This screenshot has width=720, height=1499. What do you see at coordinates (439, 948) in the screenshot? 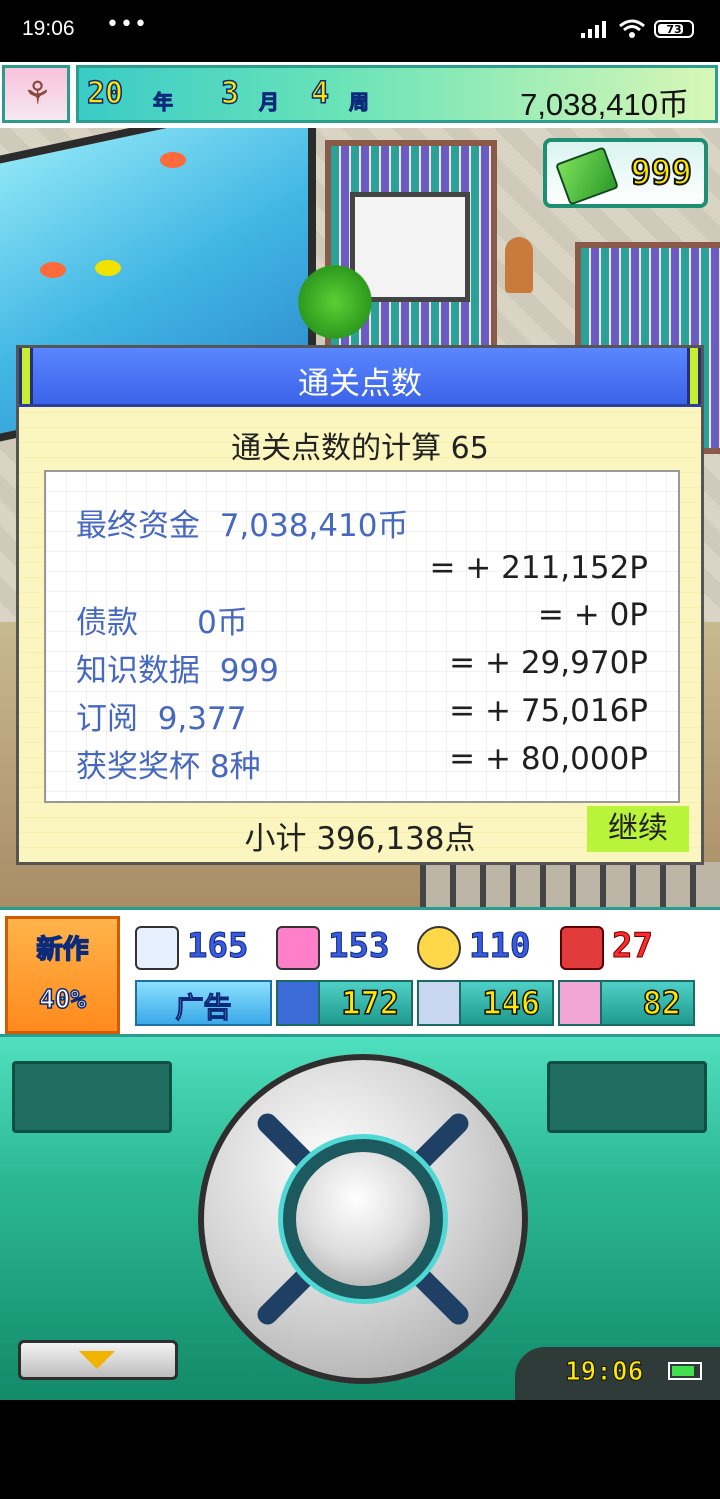
I see `smiley-icon` at bounding box center [439, 948].